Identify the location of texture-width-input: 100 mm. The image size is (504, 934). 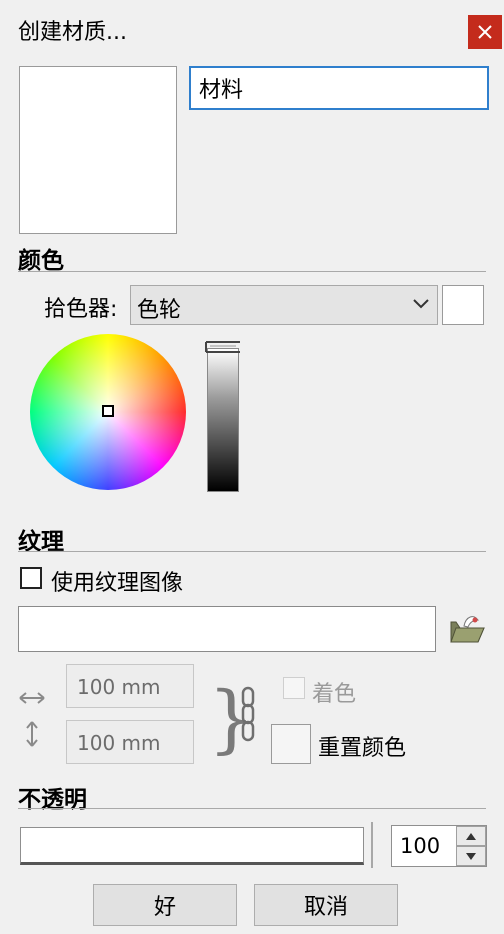
(130, 686).